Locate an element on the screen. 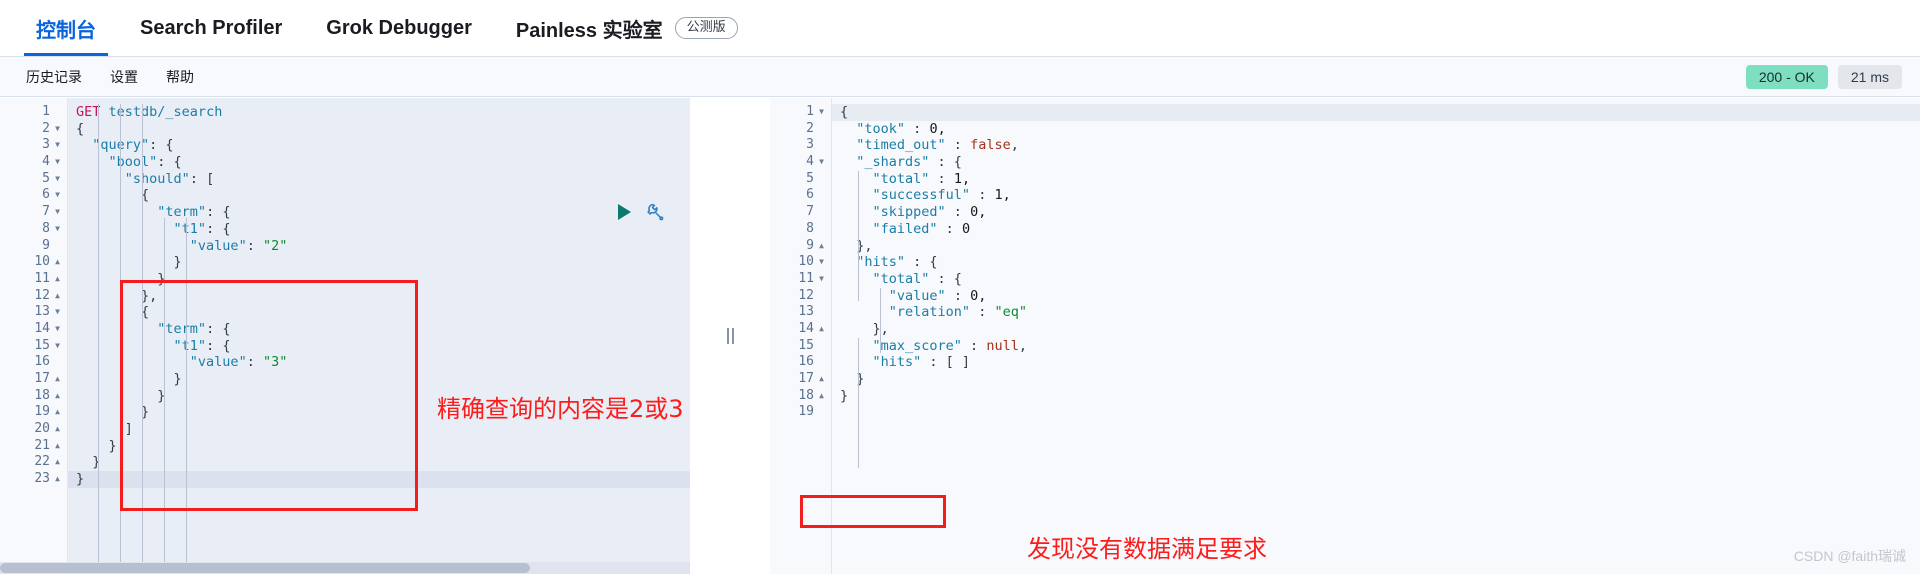 The image size is (1920, 574). subbar-item-3: 帮助 is located at coordinates (180, 77).